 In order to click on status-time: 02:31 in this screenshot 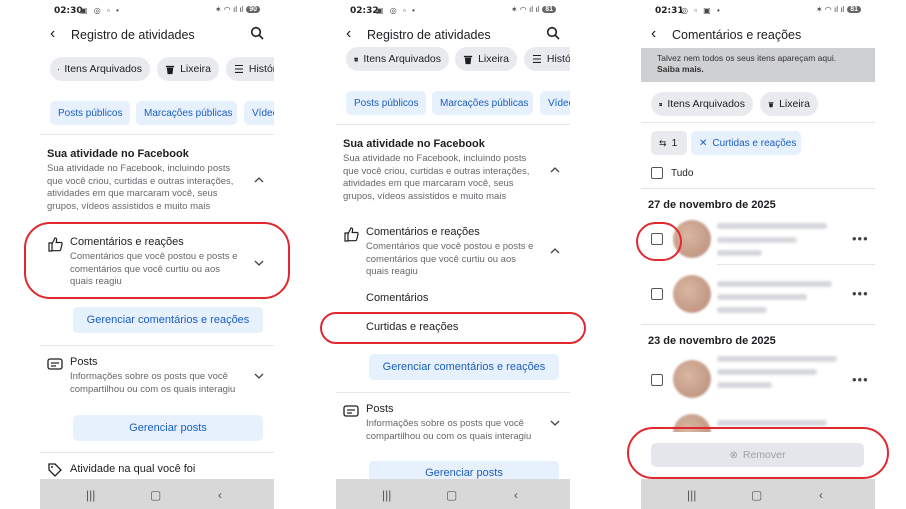, I will do `click(669, 11)`.